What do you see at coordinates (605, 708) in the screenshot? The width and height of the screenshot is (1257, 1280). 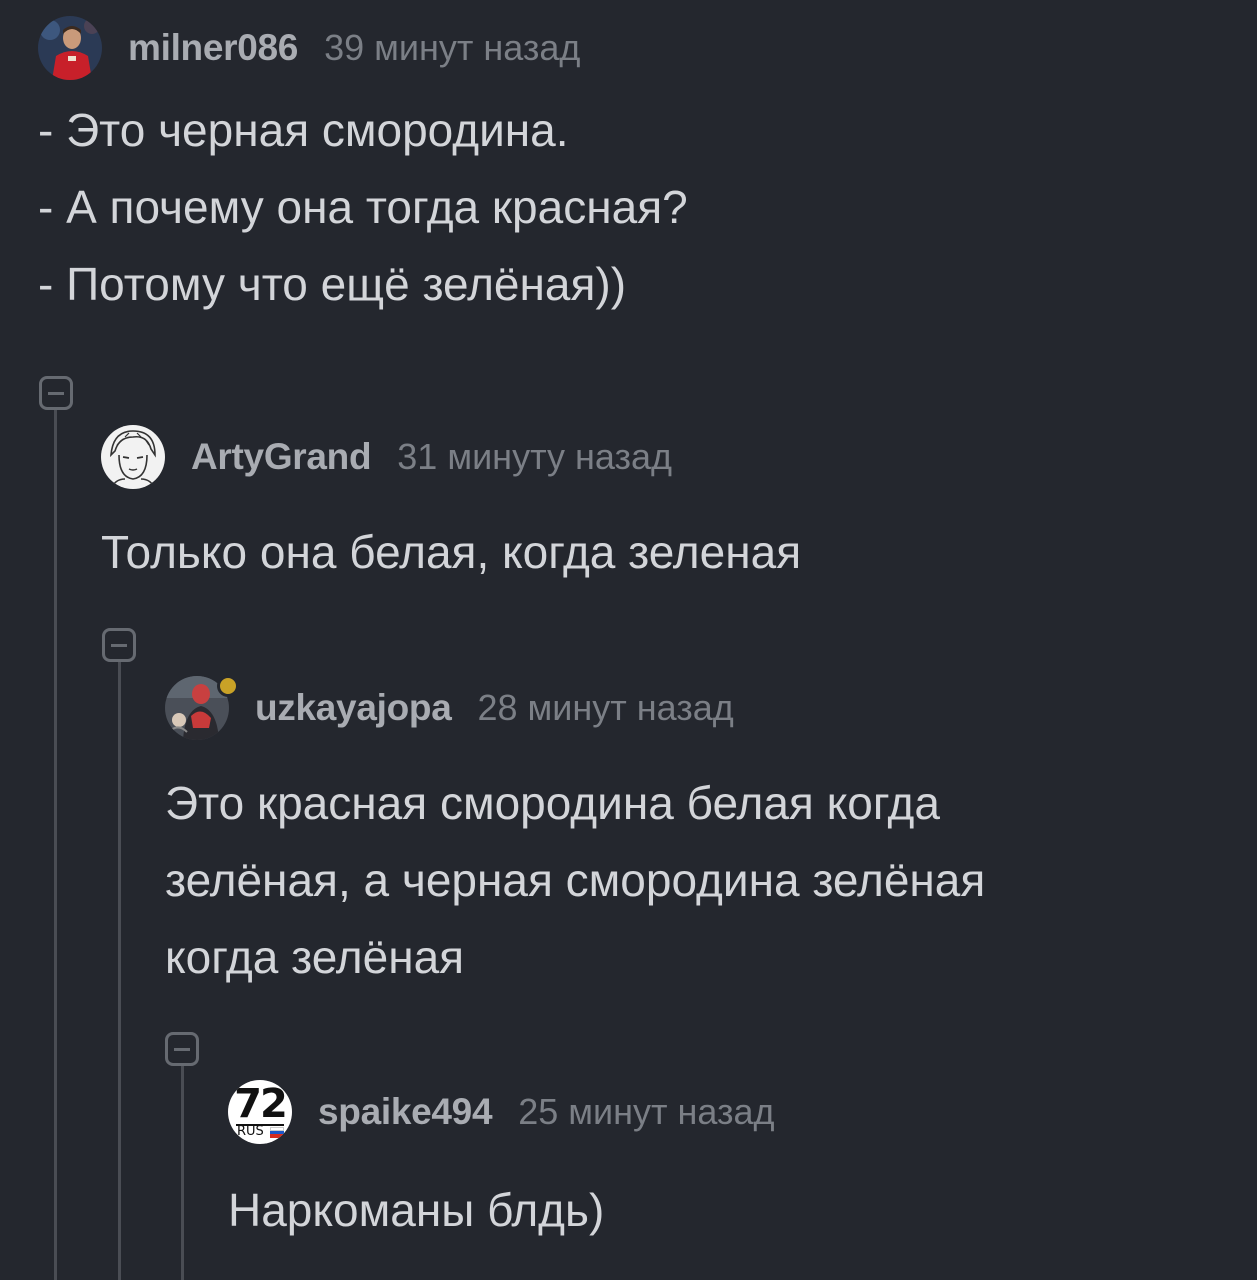 I see `timestamp: 28 минут назад` at bounding box center [605, 708].